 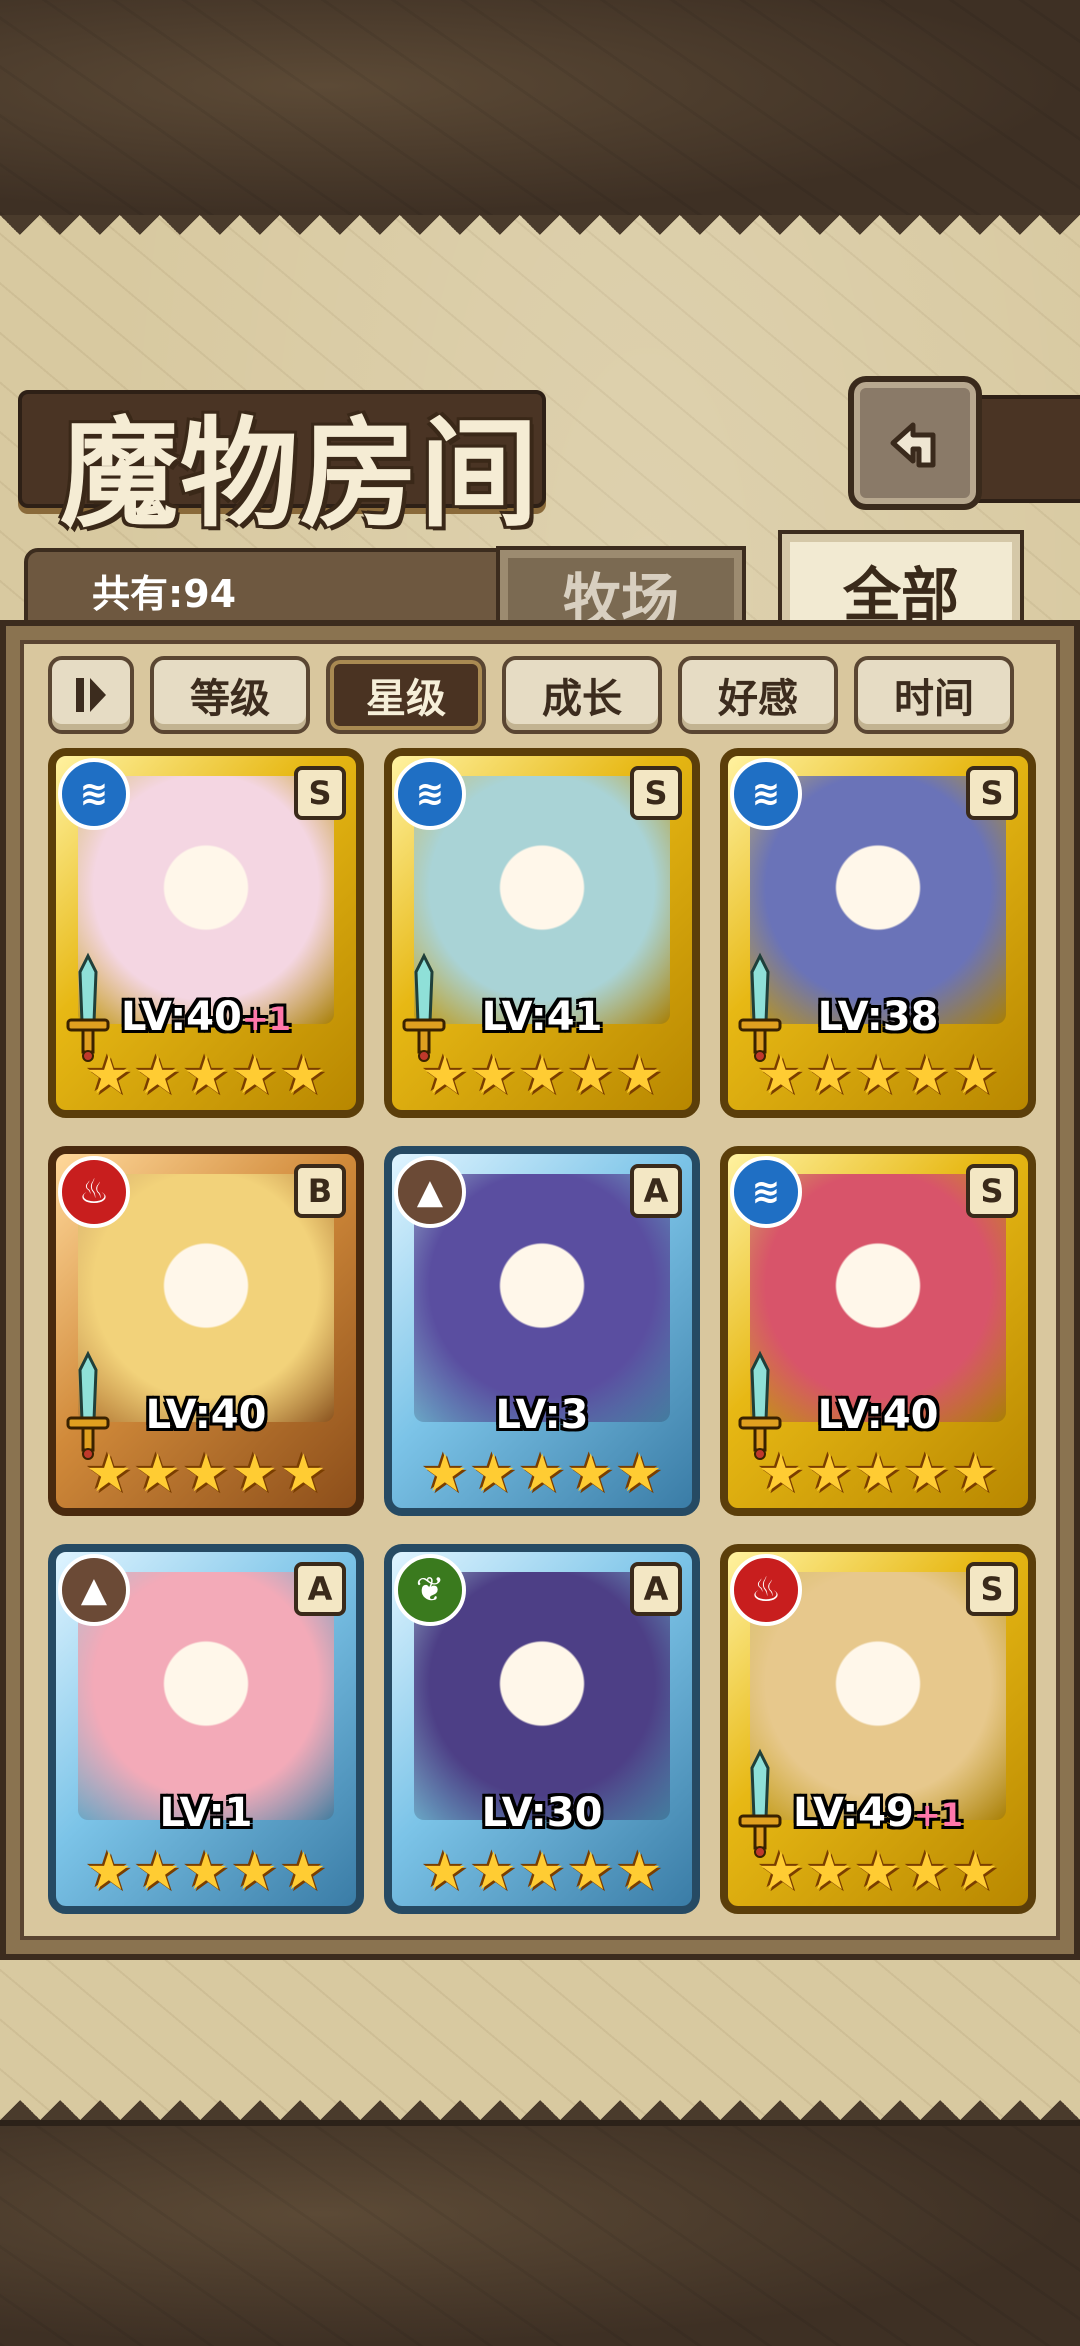 I want to click on level-label: LV:3, so click(x=542, y=1415).